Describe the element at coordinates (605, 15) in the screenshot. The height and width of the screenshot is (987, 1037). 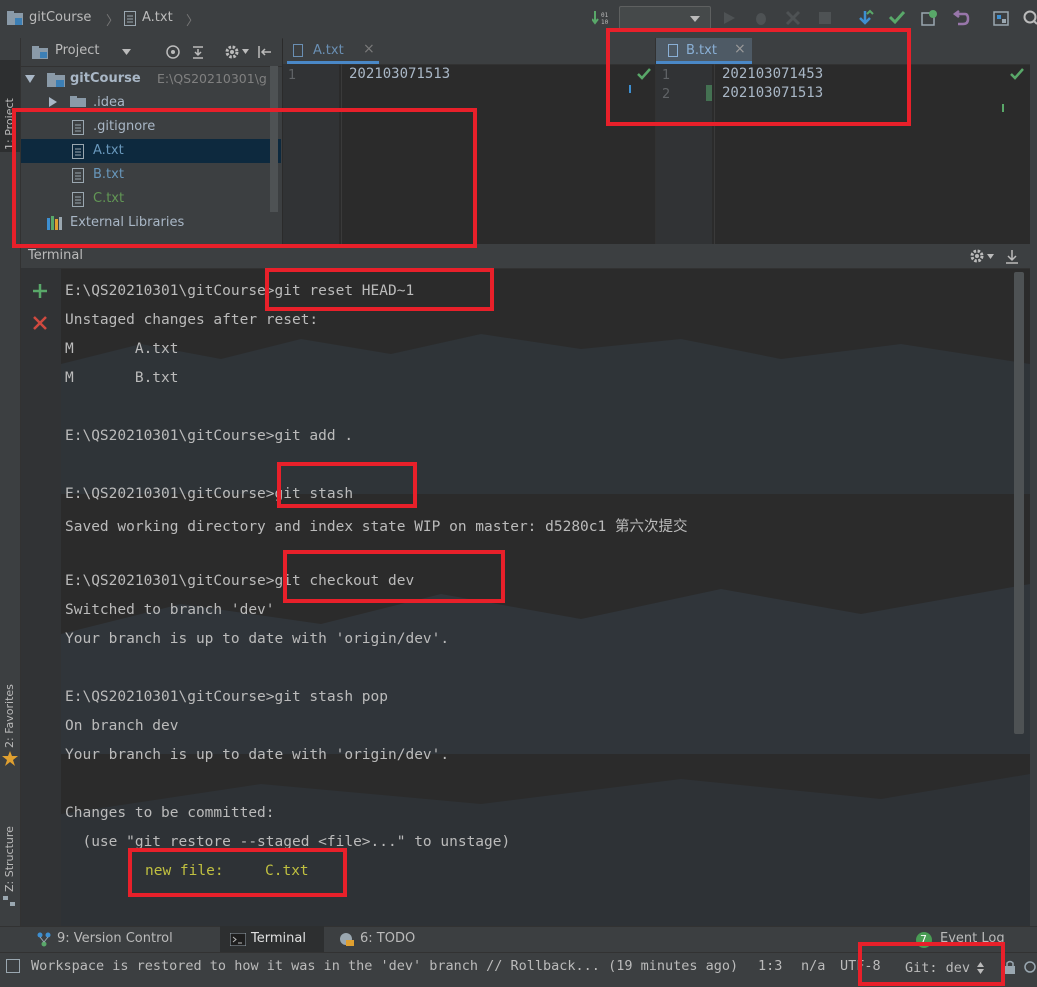
I see `svg-text: 01` at that location.